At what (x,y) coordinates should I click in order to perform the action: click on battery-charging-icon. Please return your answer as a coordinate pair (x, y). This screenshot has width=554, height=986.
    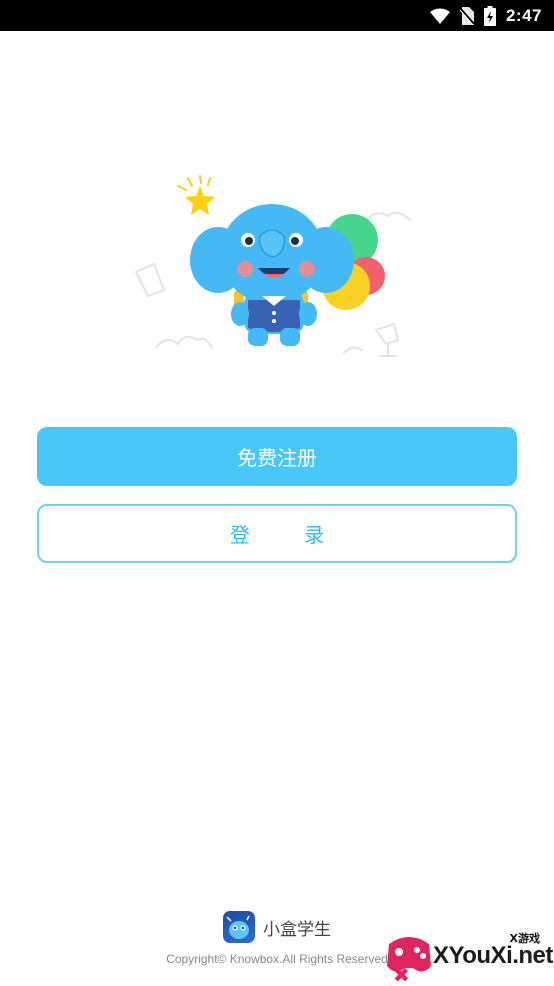
    Looking at the image, I should click on (489, 15).